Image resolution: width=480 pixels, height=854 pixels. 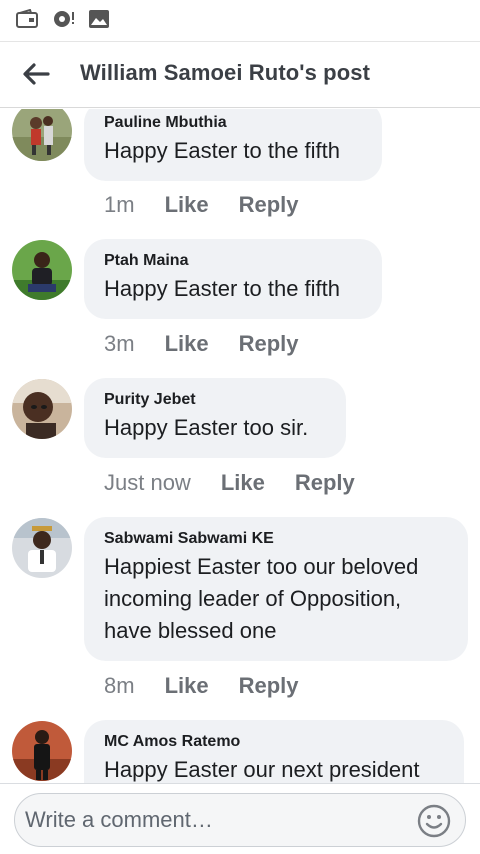 I want to click on smiley-icon, so click(x=434, y=821).